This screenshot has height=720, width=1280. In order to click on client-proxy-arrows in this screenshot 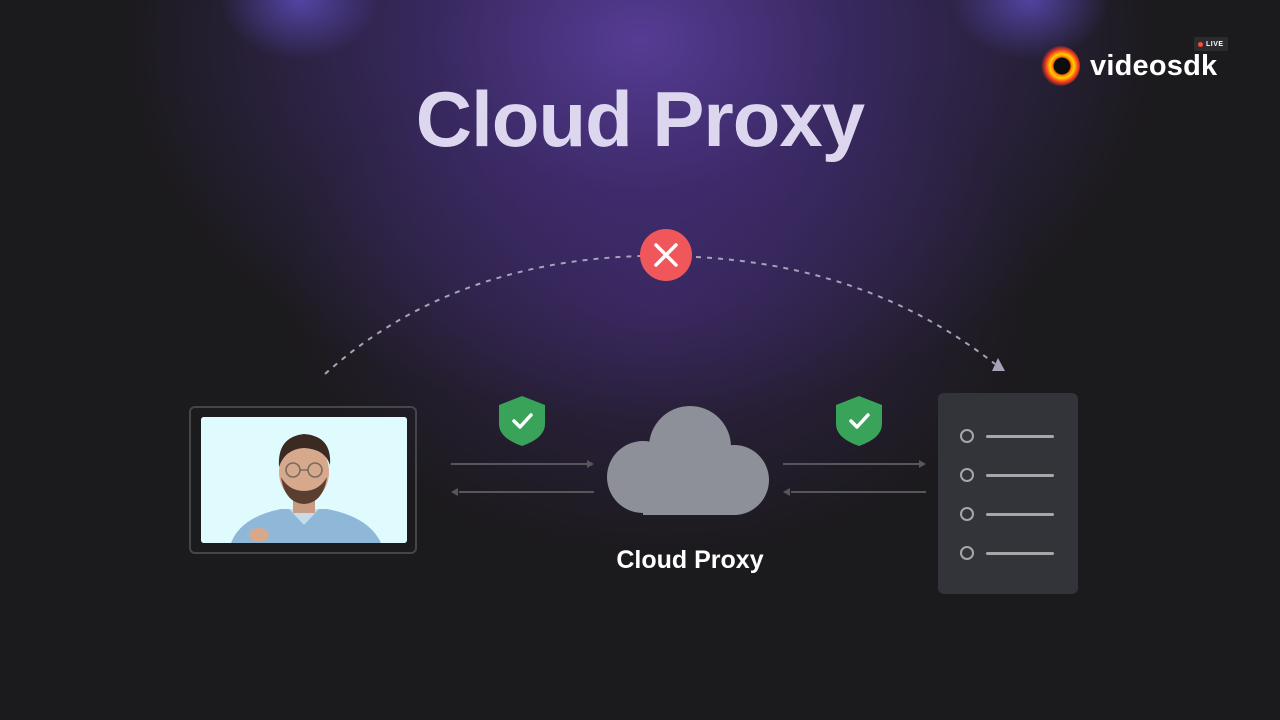, I will do `click(522, 478)`.